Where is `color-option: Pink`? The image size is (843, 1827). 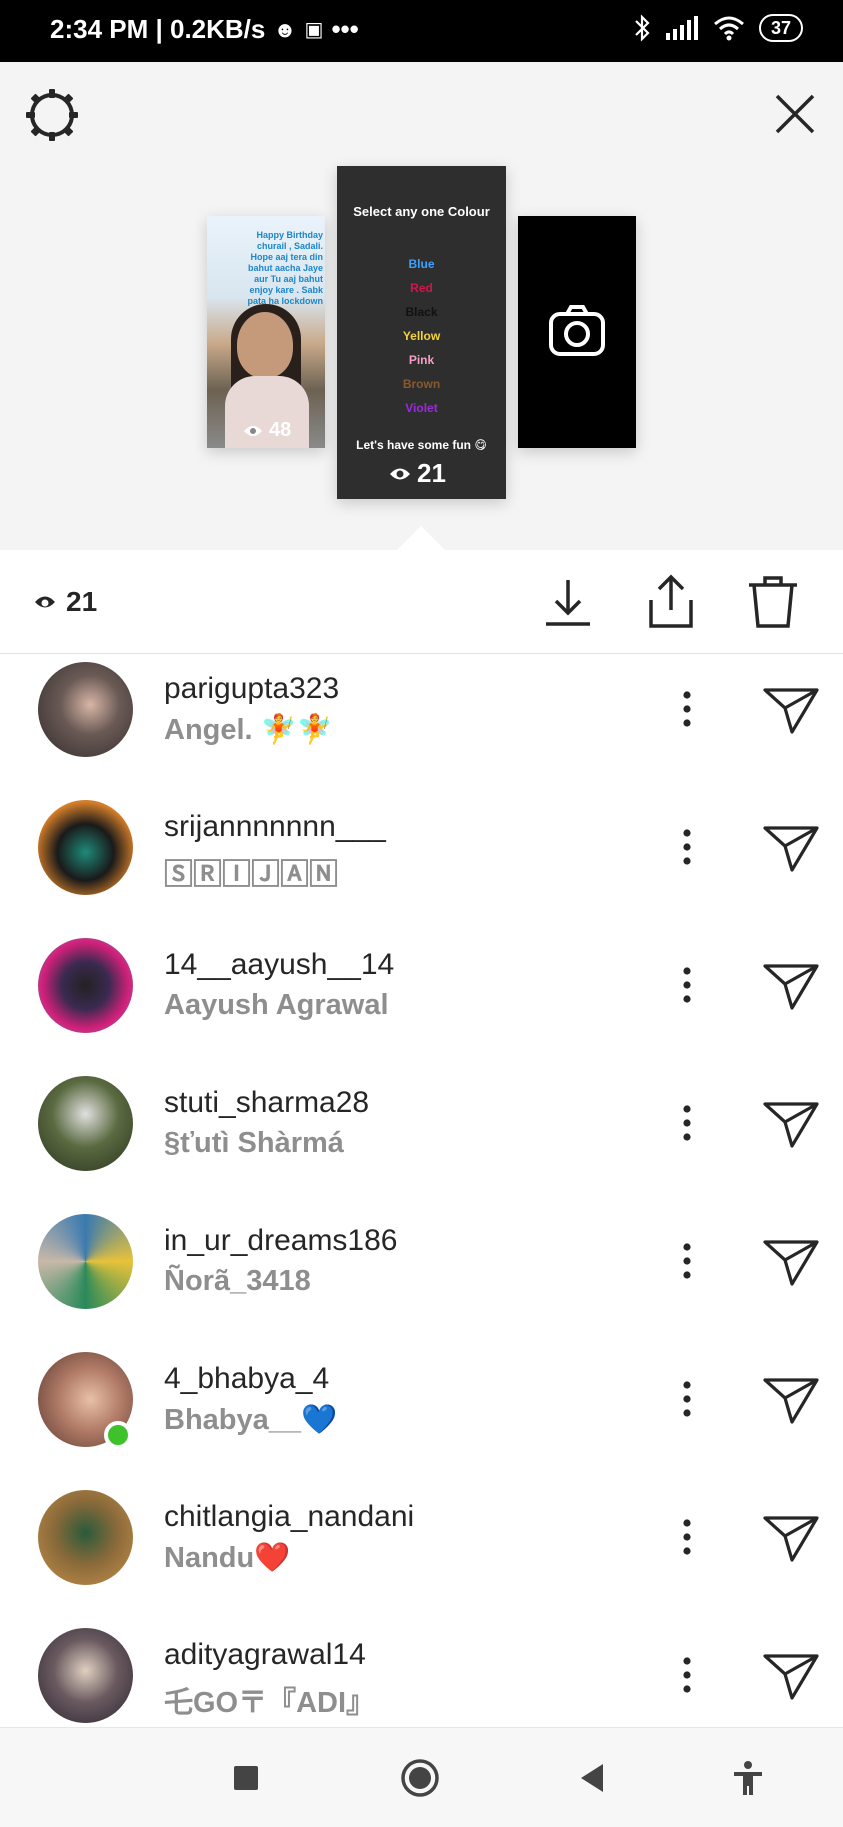
color-option: Pink is located at coordinates (421, 360).